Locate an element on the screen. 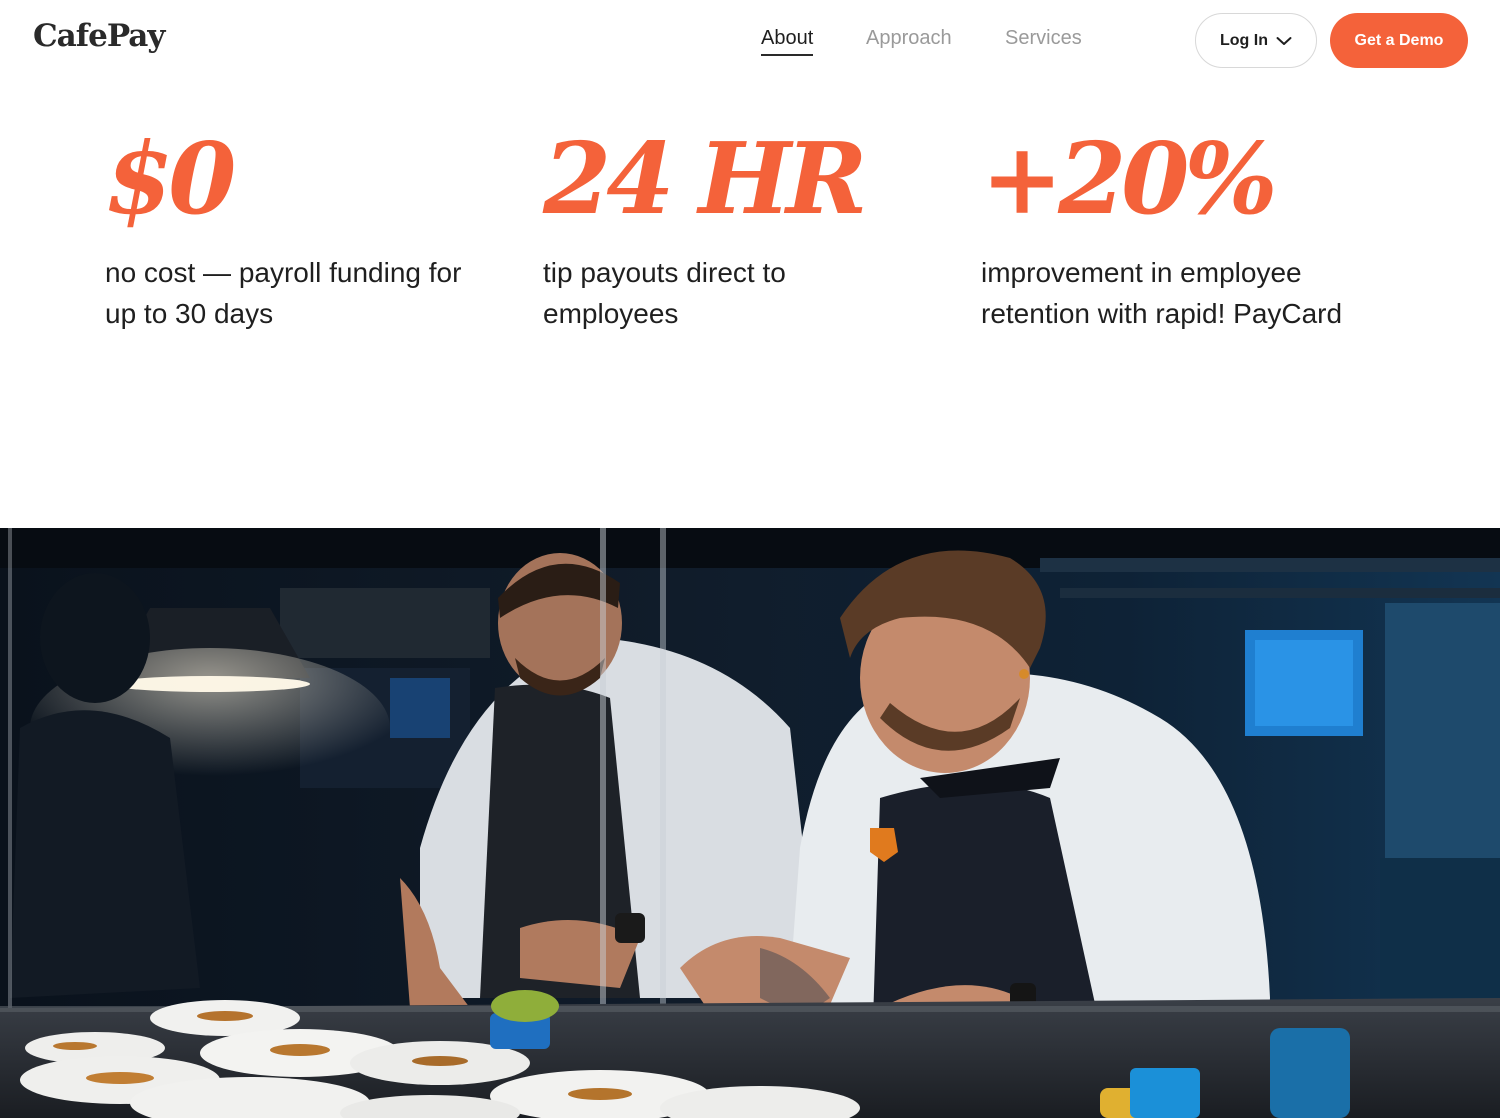  get-a-demo-button: Get a Demo is located at coordinates (1399, 40).